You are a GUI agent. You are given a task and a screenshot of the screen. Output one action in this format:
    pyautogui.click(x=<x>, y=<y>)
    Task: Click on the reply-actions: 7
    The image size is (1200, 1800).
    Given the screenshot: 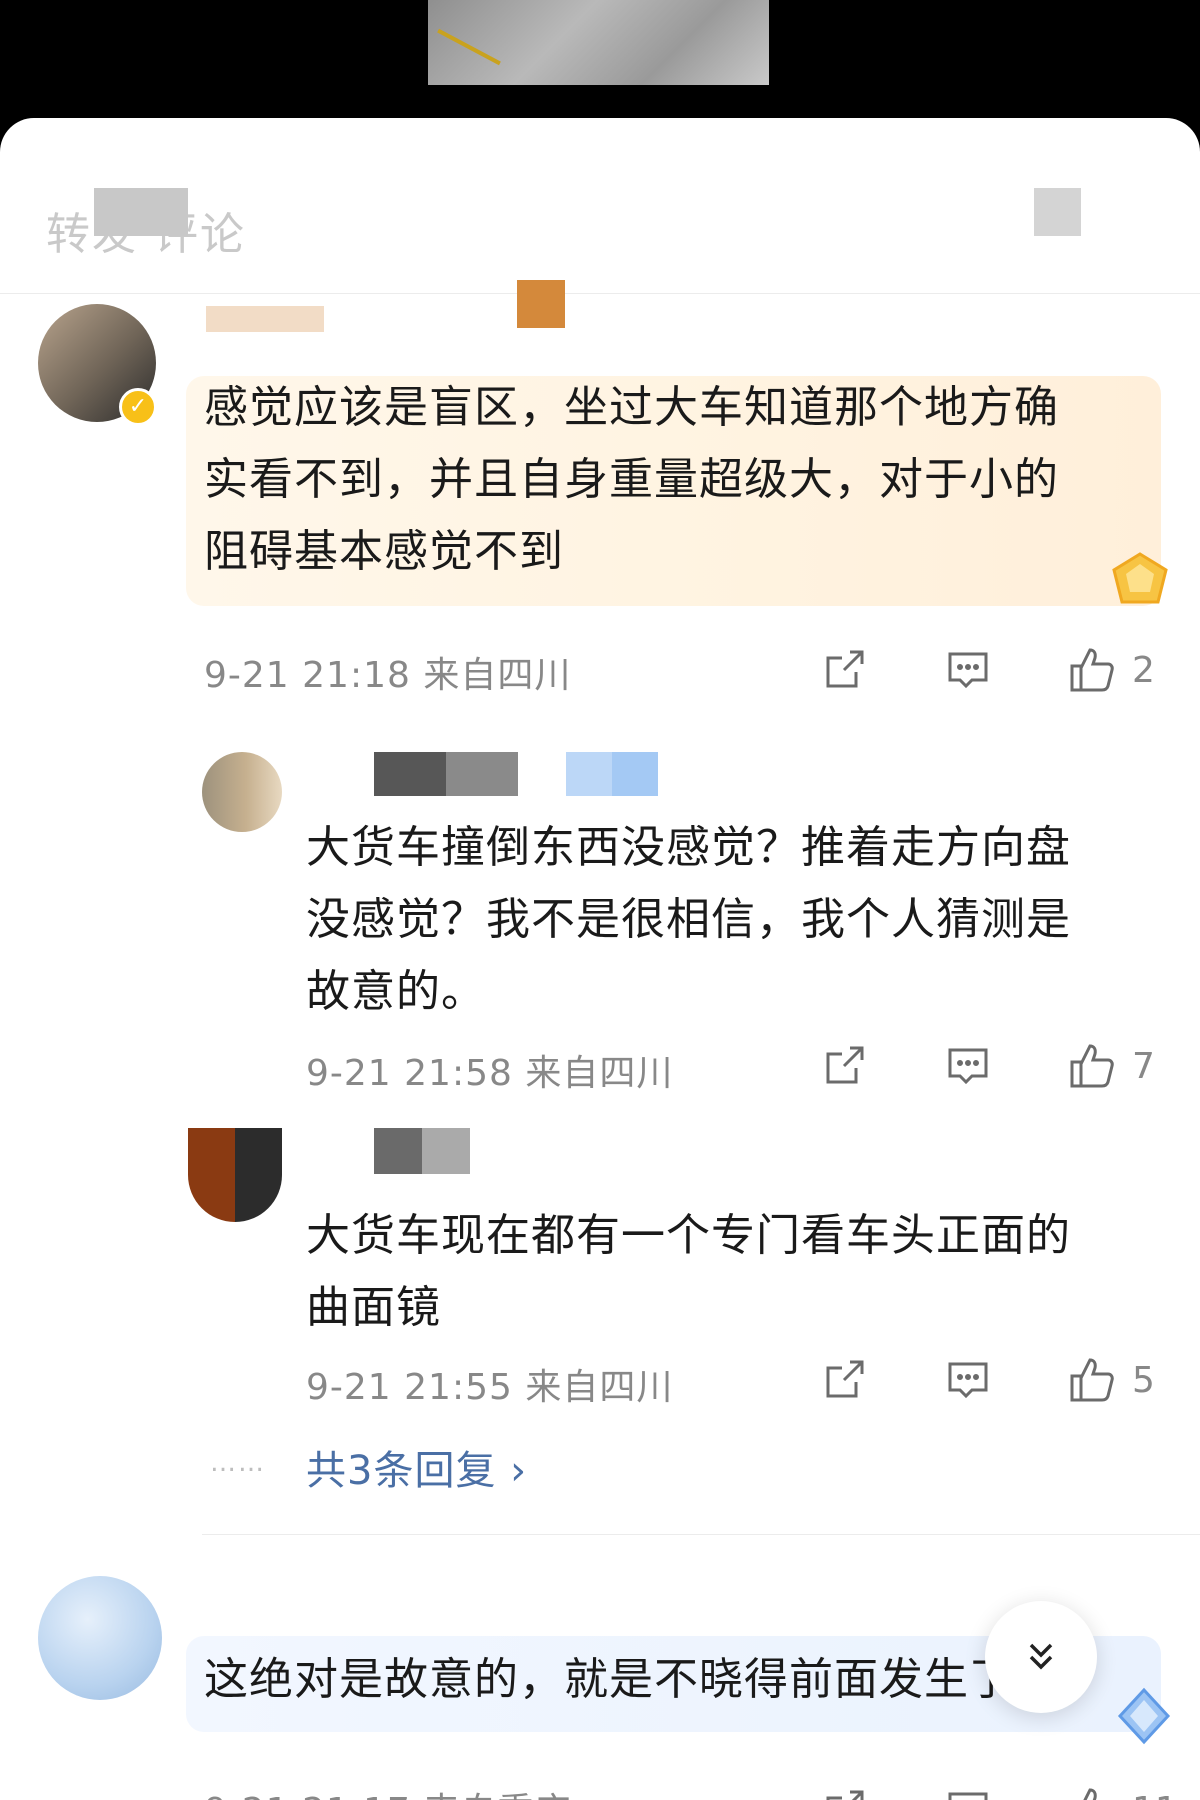 What is the action you would take?
    pyautogui.click(x=990, y=1068)
    